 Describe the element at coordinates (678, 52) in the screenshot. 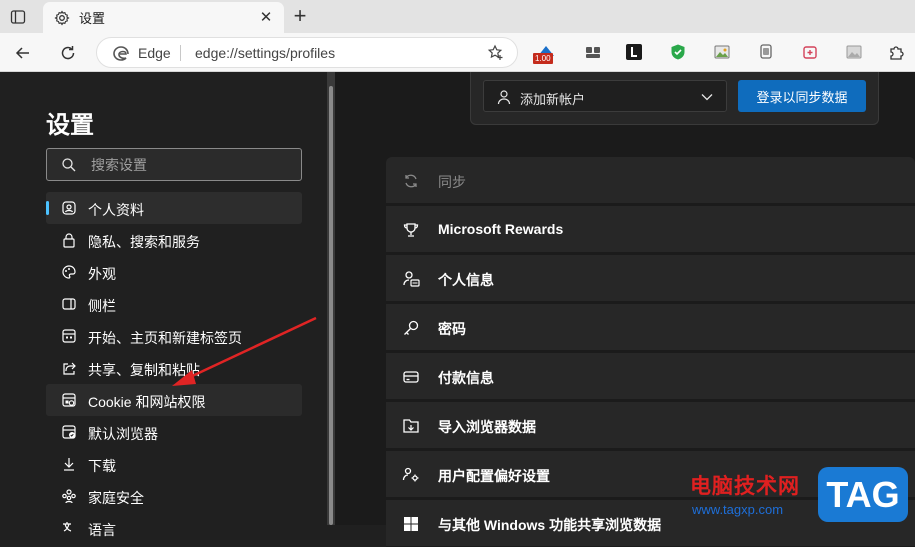

I see `shield-icon` at that location.